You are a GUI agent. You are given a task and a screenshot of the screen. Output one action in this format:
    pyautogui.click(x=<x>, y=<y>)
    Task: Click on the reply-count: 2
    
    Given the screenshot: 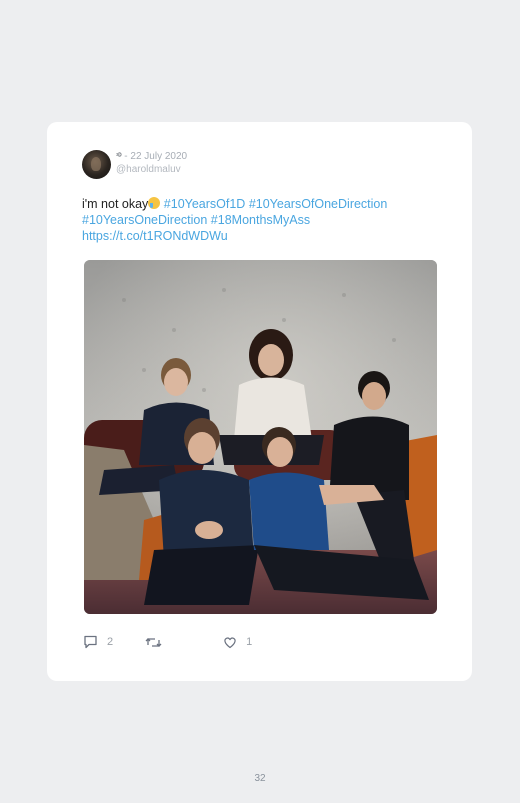 What is the action you would take?
    pyautogui.click(x=110, y=642)
    